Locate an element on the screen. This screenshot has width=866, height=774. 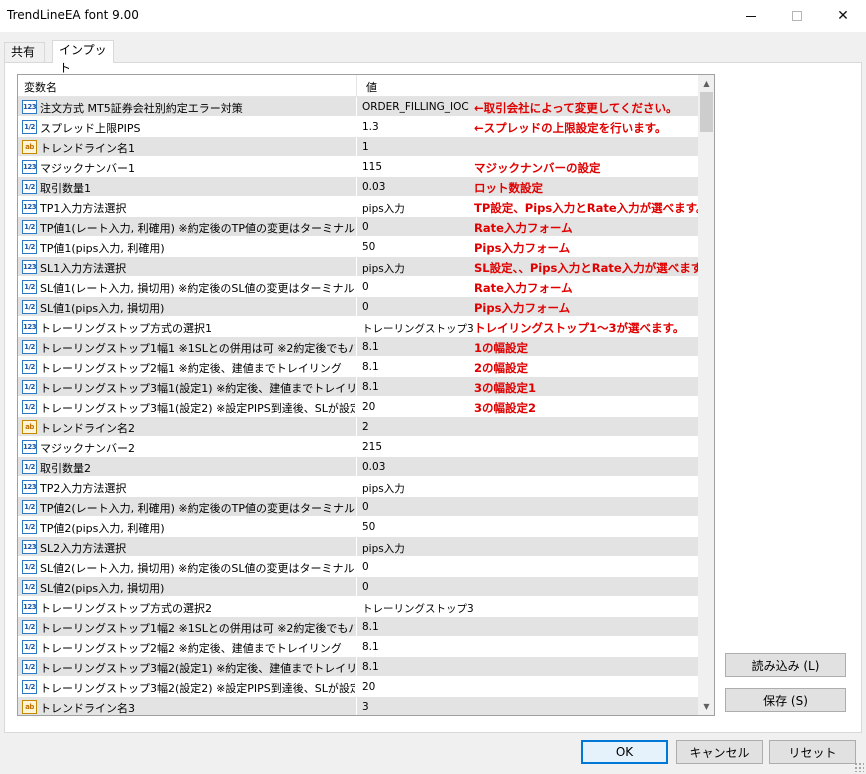
load-button: 読み込み (L) is located at coordinates (785, 665).